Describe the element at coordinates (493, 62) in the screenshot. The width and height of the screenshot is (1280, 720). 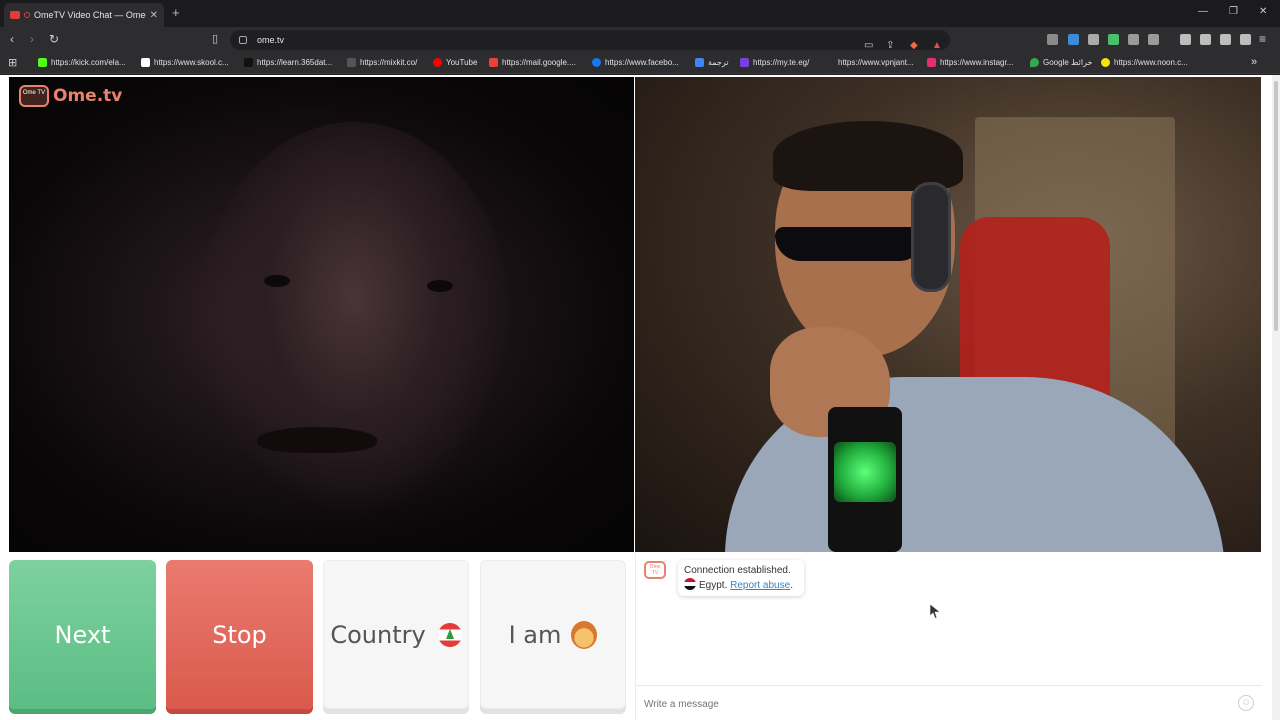
I see `gmail-icon` at that location.